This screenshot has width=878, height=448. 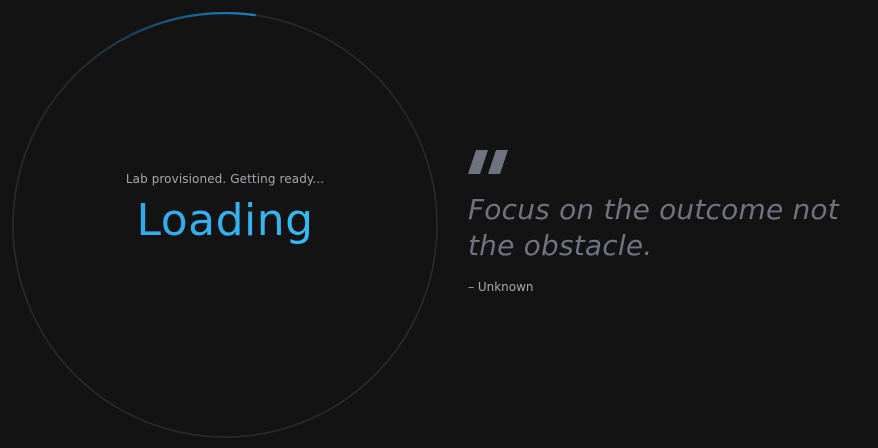 I want to click on quote-author: – Unknown, so click(x=501, y=287).